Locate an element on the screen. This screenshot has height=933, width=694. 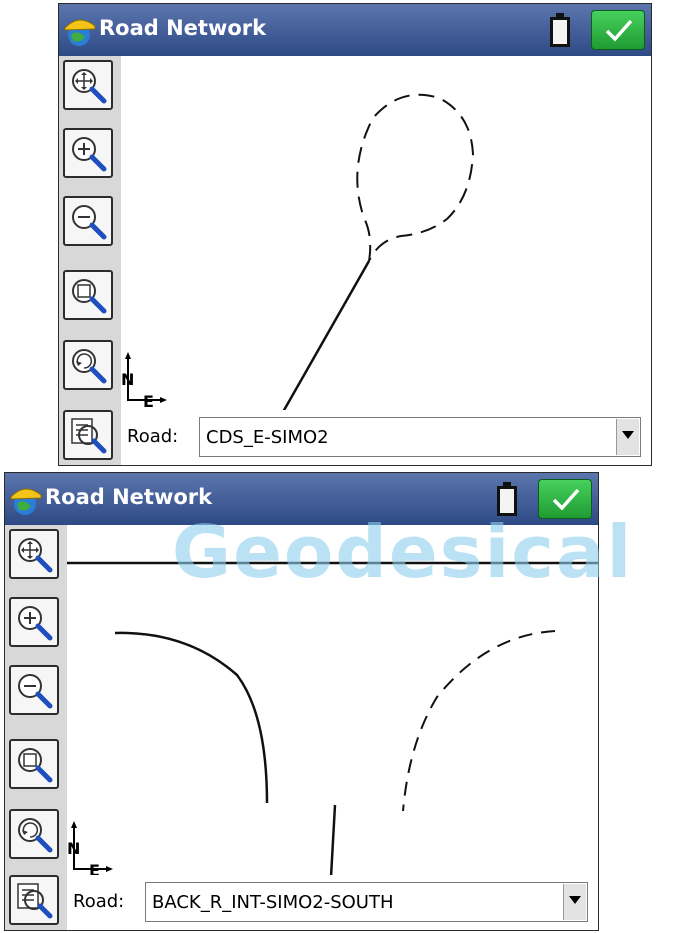
battery-icon is located at coordinates (560, 30).